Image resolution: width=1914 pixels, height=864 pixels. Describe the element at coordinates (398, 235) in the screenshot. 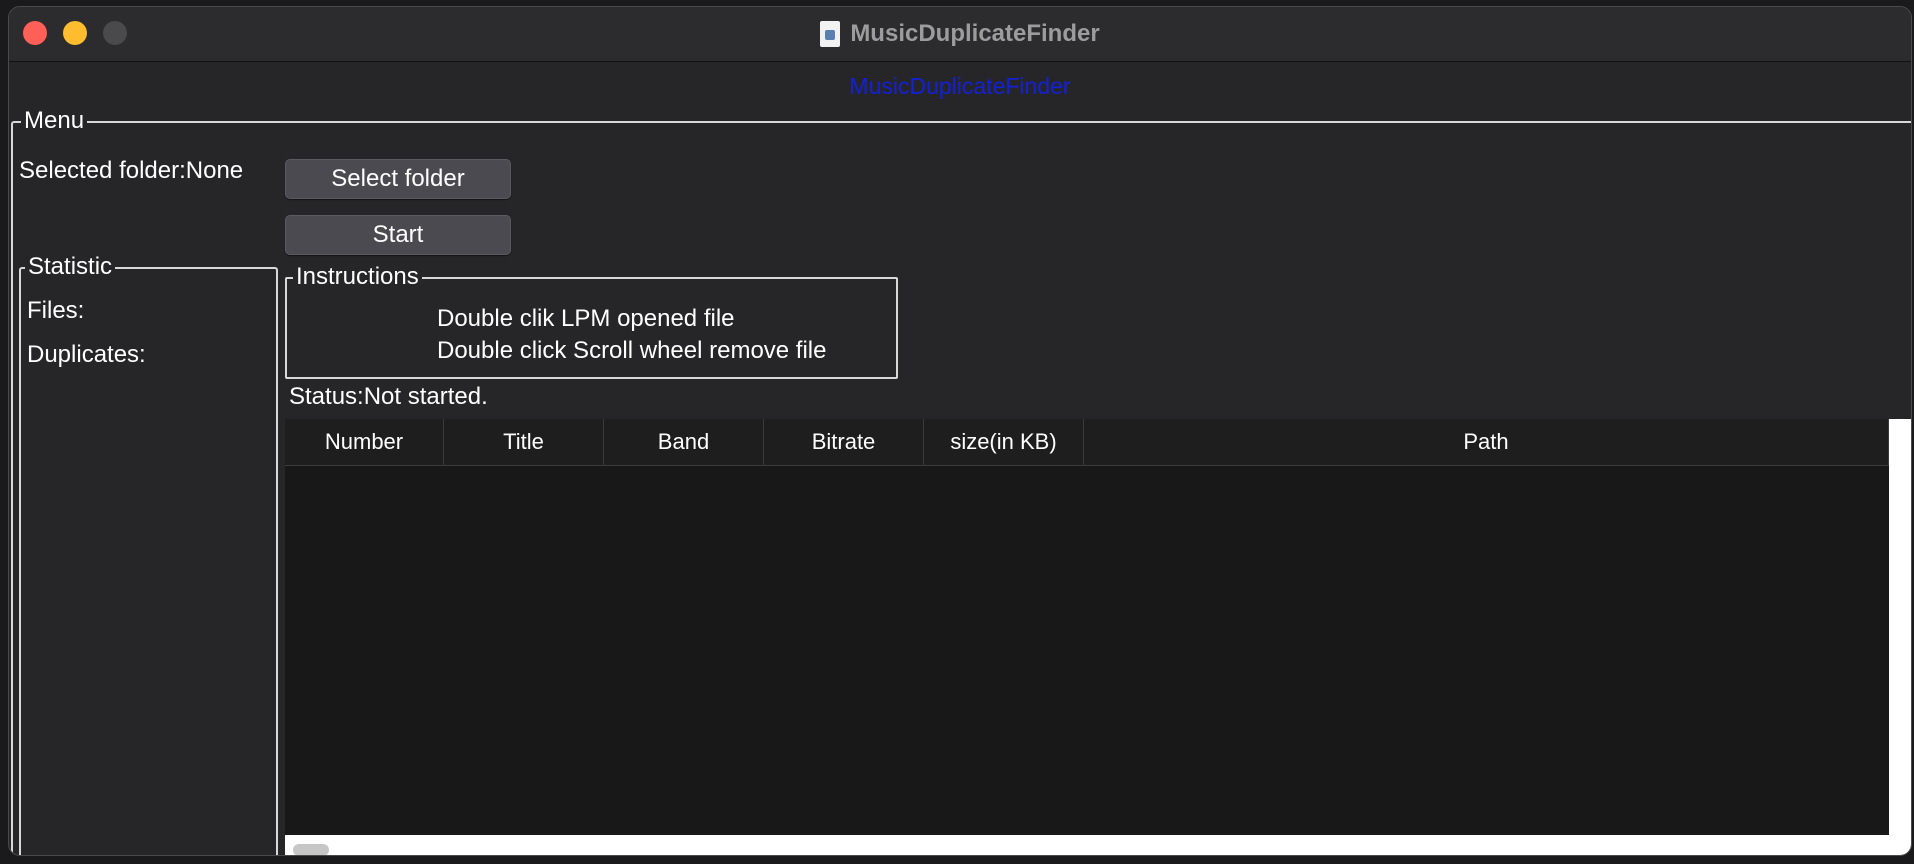

I see `start-button: Start` at that location.